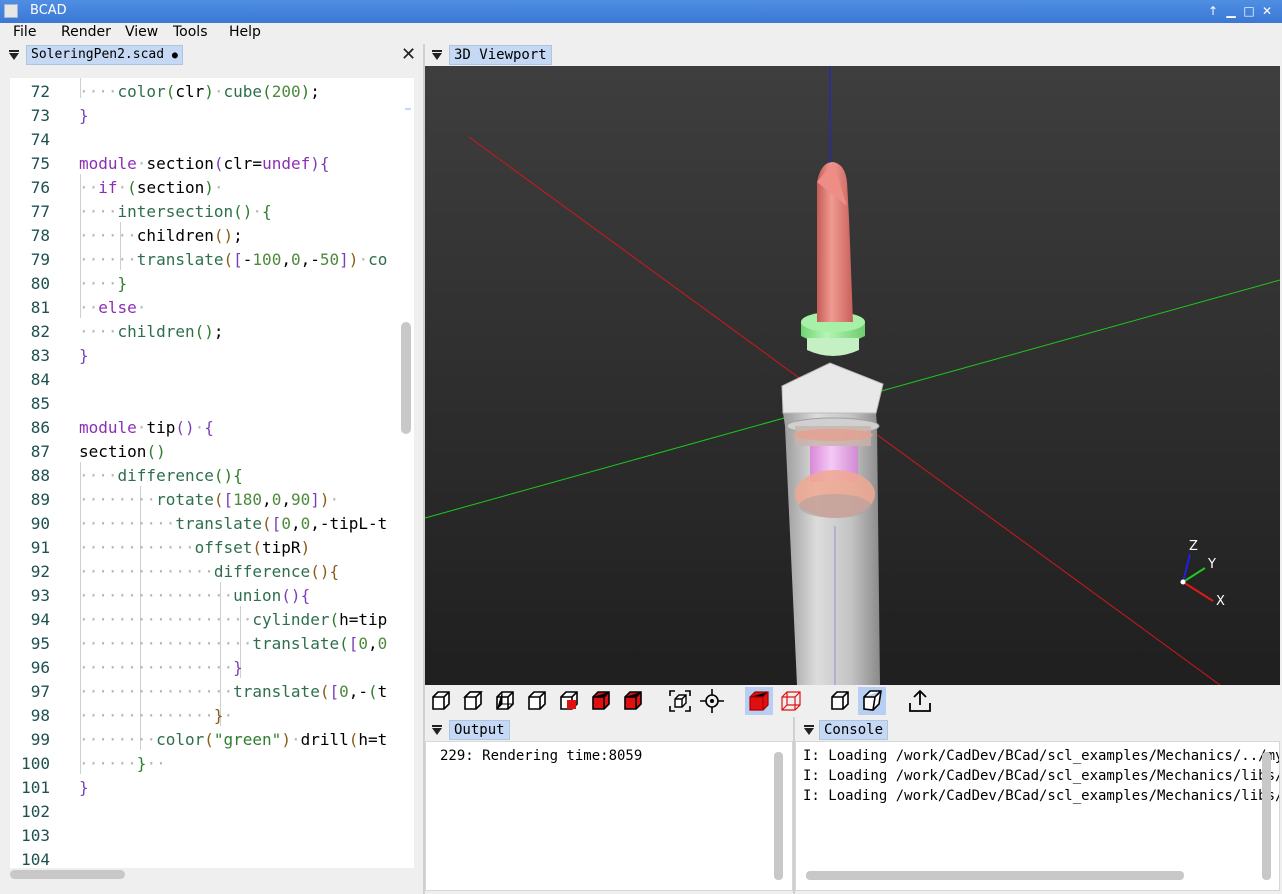 This screenshot has height=894, width=1282. Describe the element at coordinates (141, 32) in the screenshot. I see `menu-view: View` at that location.